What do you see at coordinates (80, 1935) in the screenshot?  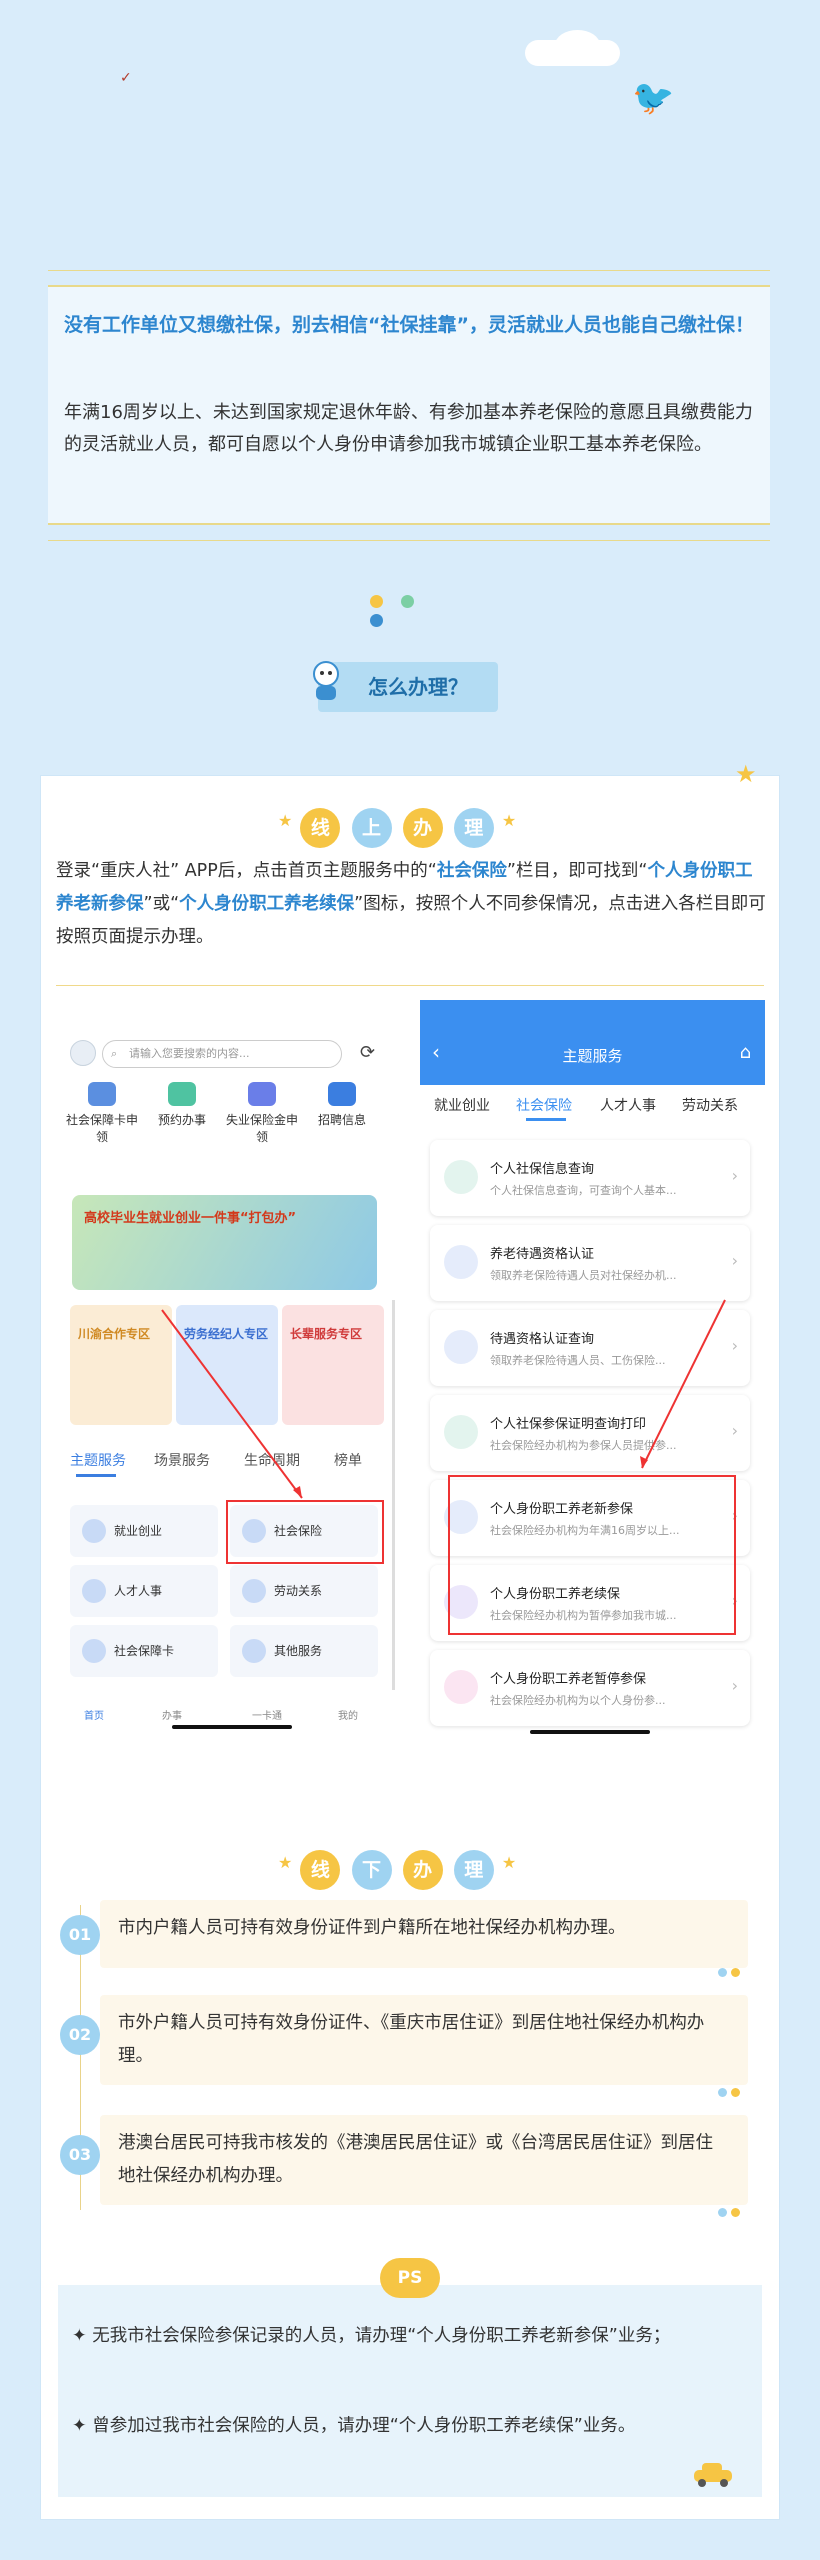 I see `step-number: 01` at bounding box center [80, 1935].